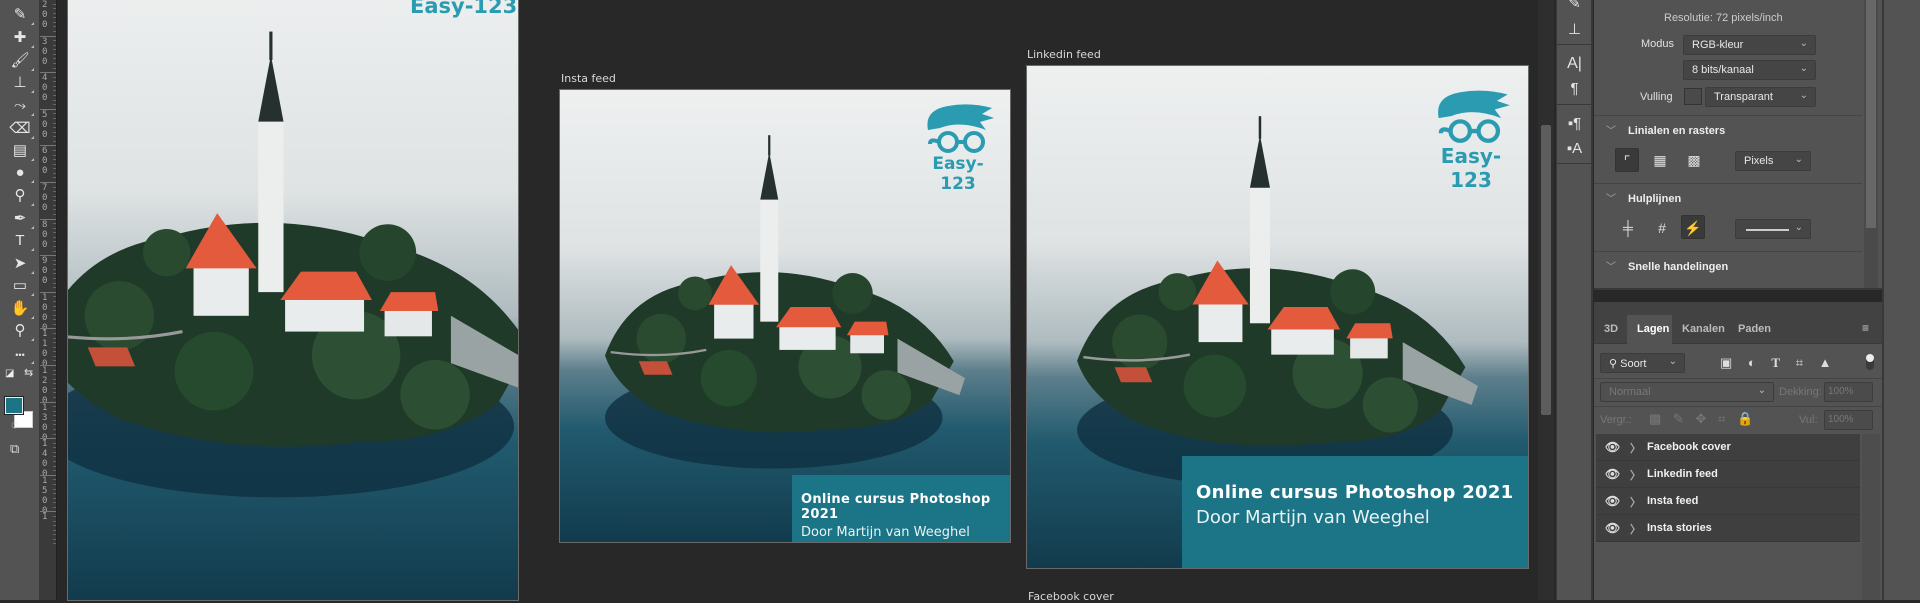 The height and width of the screenshot is (603, 1920). Describe the element at coordinates (20, 196) in the screenshot. I see `dodge-tool: ⚲` at that location.